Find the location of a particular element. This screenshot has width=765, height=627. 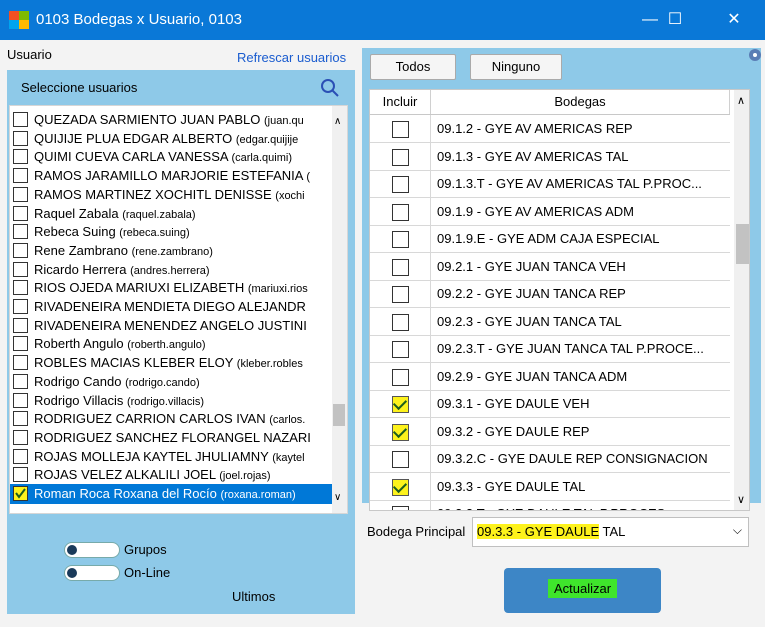

user-list-item: Rodrigo Cando (rodrigo.cando) is located at coordinates (171, 382).